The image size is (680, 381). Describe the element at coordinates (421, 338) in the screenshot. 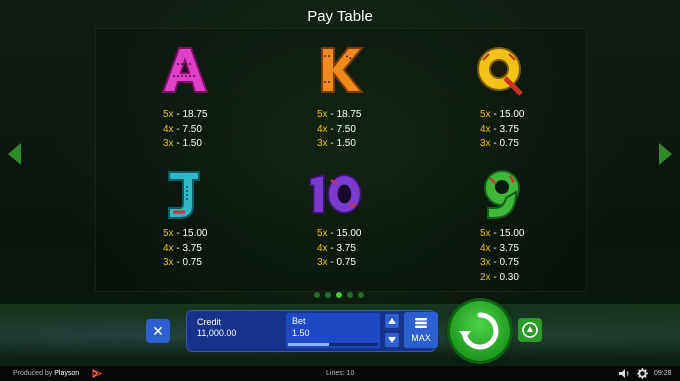

I see `max-bet-label: MAX` at that location.